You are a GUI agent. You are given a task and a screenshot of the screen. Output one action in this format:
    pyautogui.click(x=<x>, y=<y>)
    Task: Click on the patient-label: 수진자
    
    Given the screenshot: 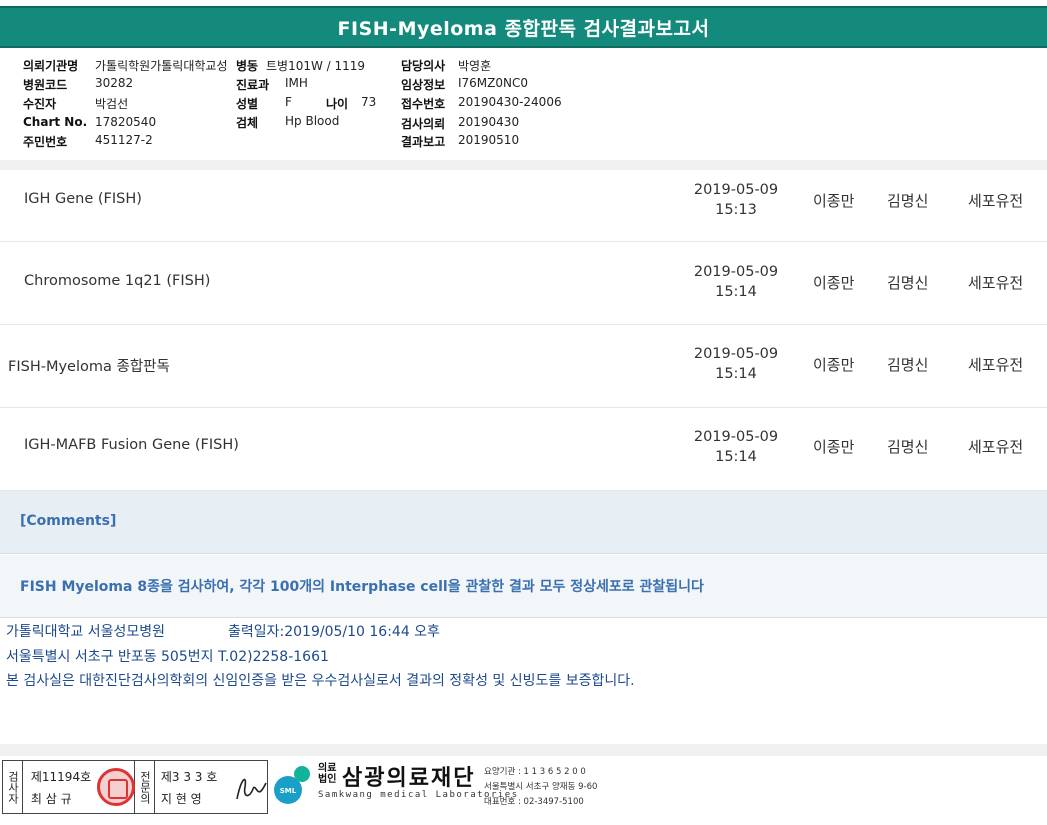 What is the action you would take?
    pyautogui.click(x=40, y=104)
    